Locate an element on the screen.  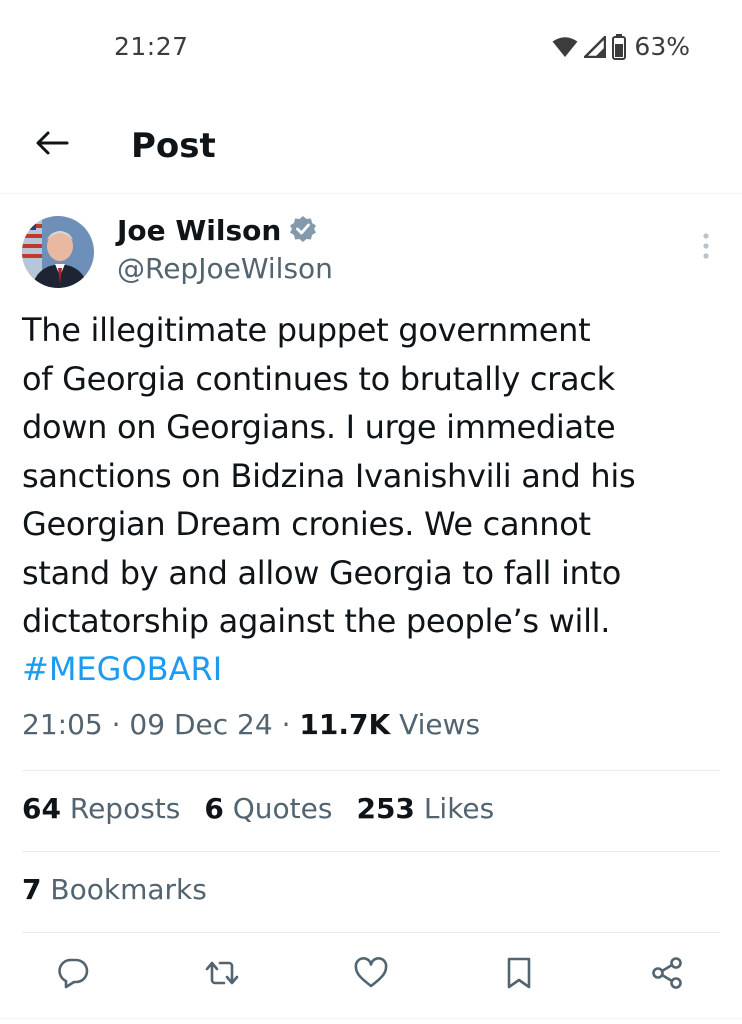
post-header: Post is located at coordinates (371, 145).